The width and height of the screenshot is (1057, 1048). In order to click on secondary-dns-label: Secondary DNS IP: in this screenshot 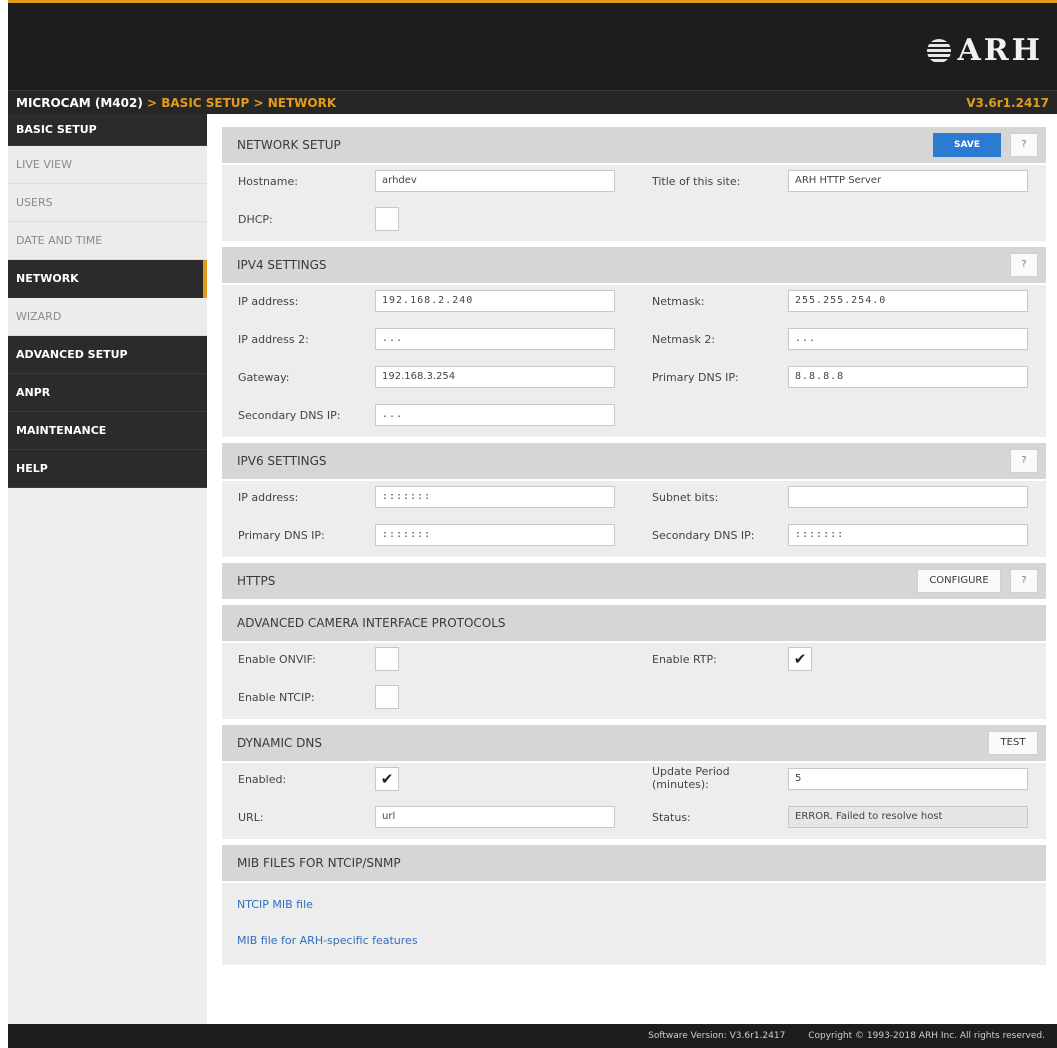, I will do `click(289, 415)`.